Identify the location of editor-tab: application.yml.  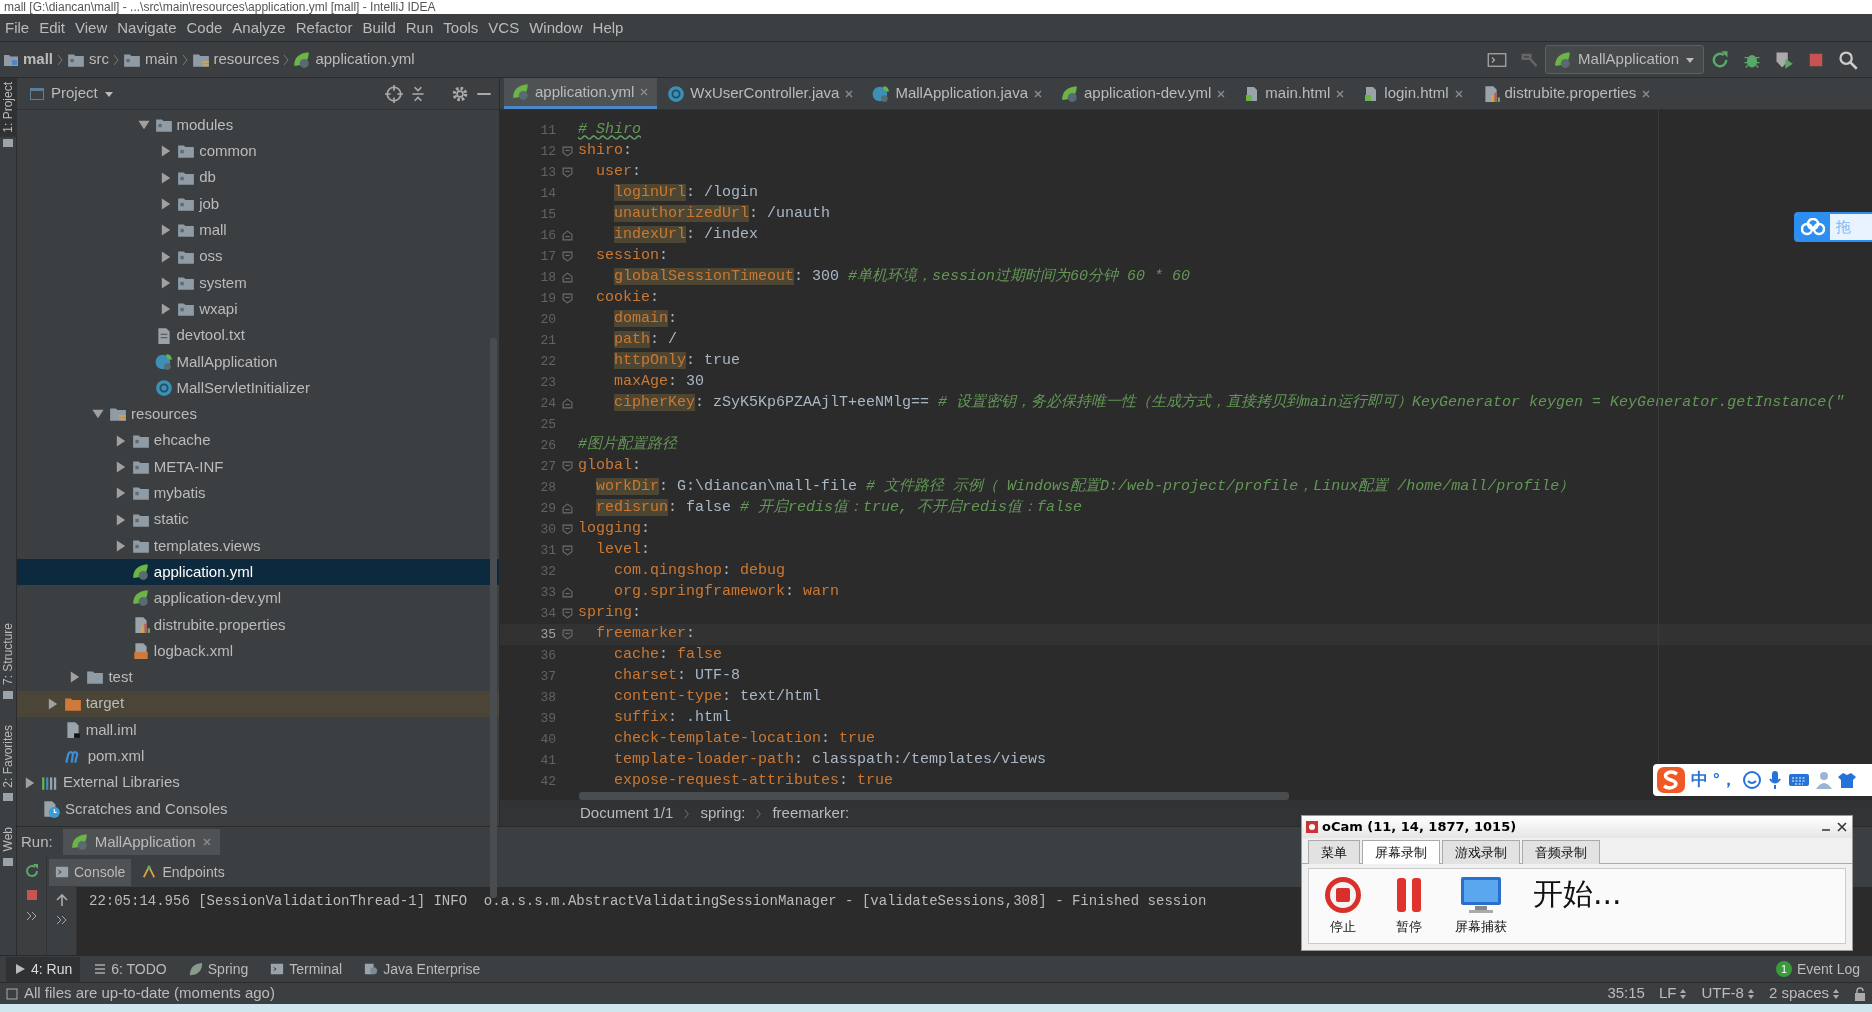
(581, 93).